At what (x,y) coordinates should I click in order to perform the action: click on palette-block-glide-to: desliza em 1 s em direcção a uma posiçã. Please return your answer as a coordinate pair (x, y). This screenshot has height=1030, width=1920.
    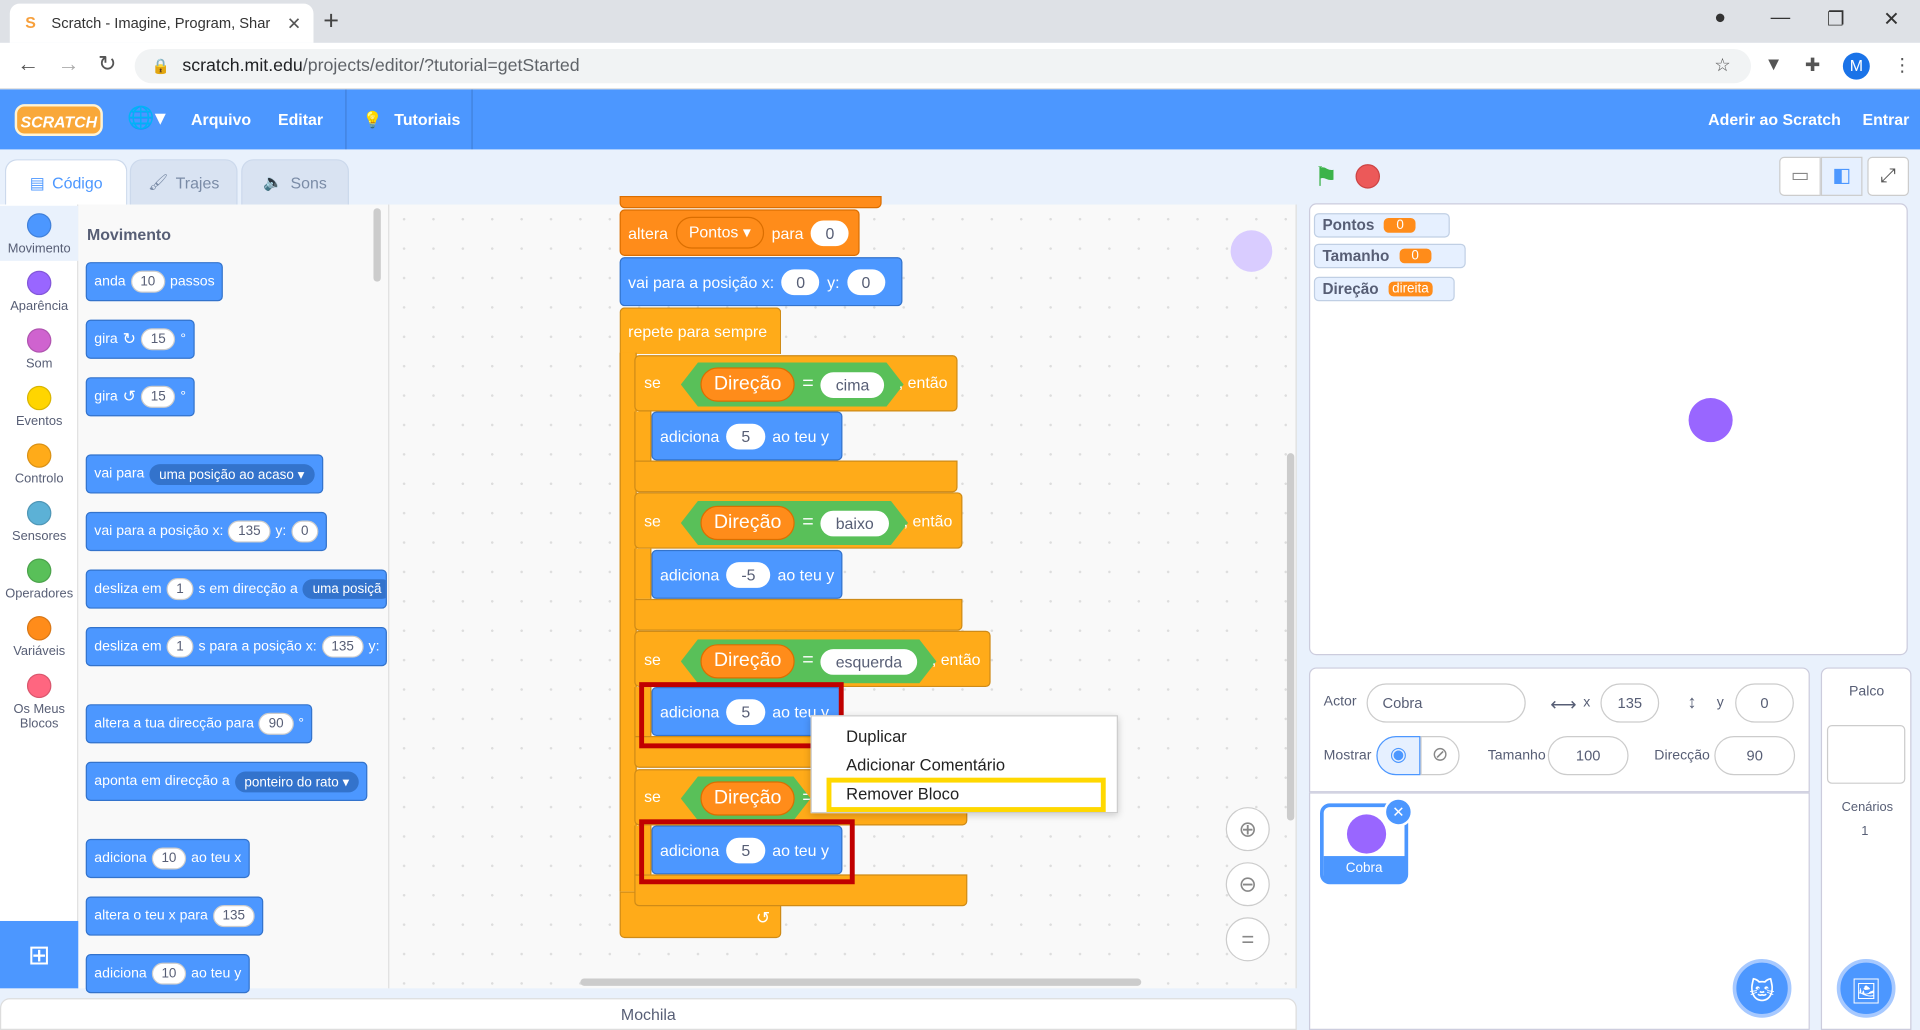
    Looking at the image, I should click on (236, 589).